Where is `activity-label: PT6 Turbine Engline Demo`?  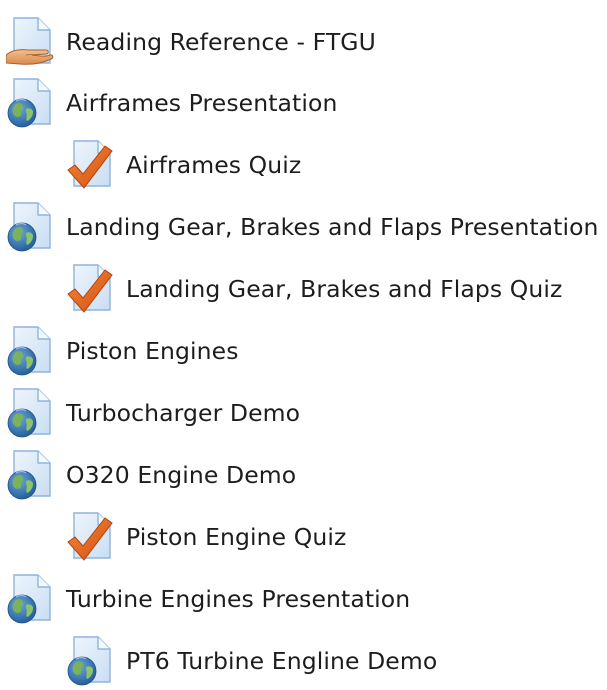 activity-label: PT6 Turbine Engline Demo is located at coordinates (281, 662).